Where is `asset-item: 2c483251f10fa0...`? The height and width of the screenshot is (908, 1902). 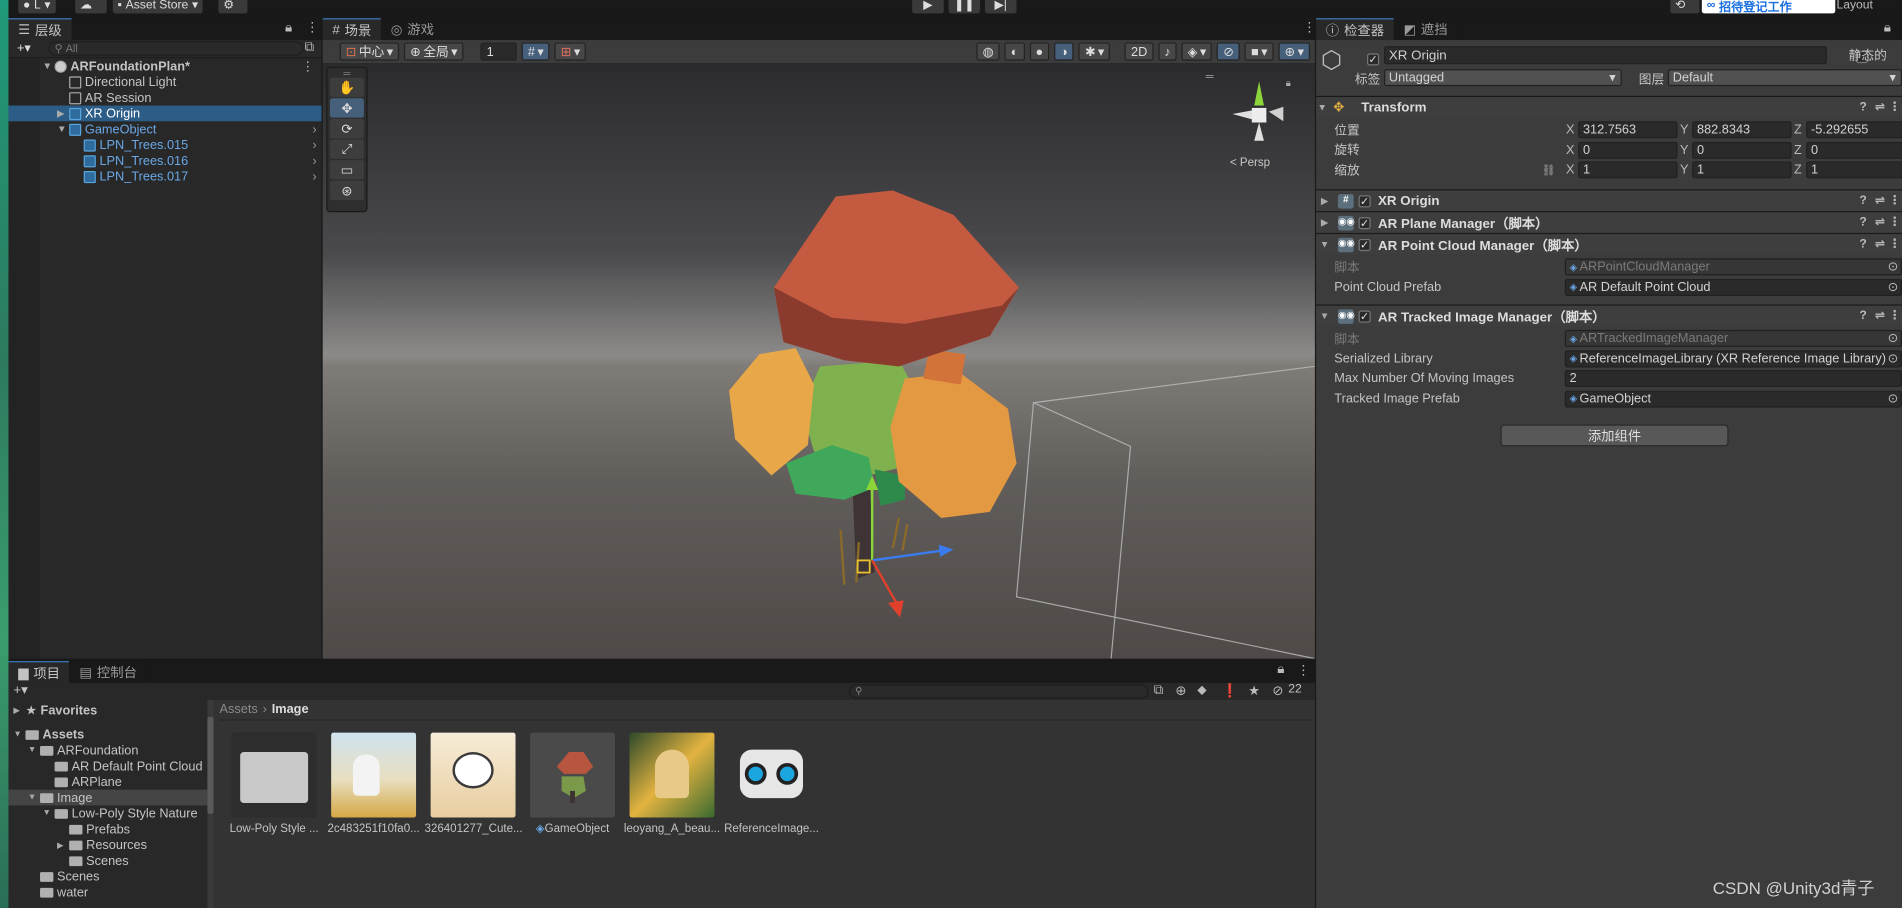
asset-item: 2c483251f10fa0... is located at coordinates (373, 784).